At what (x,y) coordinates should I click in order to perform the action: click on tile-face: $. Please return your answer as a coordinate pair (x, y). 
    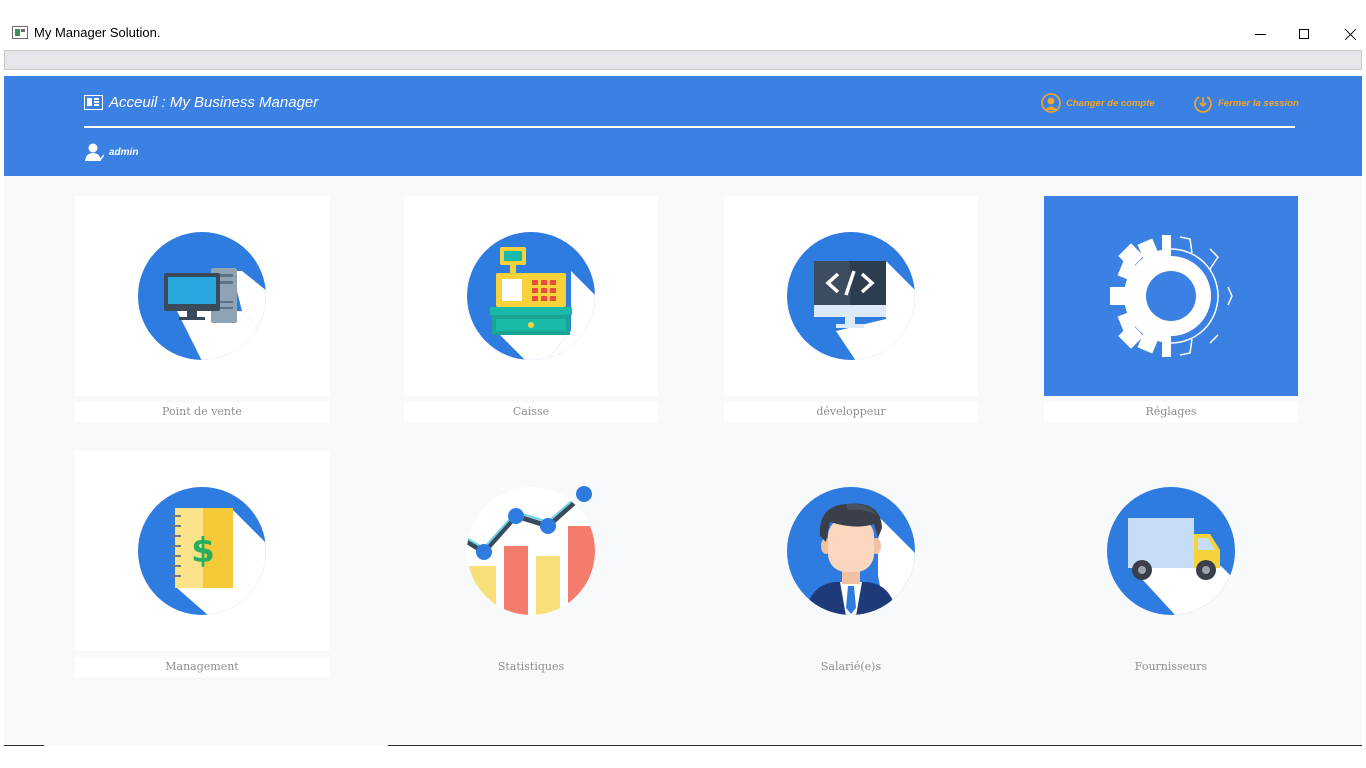
    Looking at the image, I should click on (202, 551).